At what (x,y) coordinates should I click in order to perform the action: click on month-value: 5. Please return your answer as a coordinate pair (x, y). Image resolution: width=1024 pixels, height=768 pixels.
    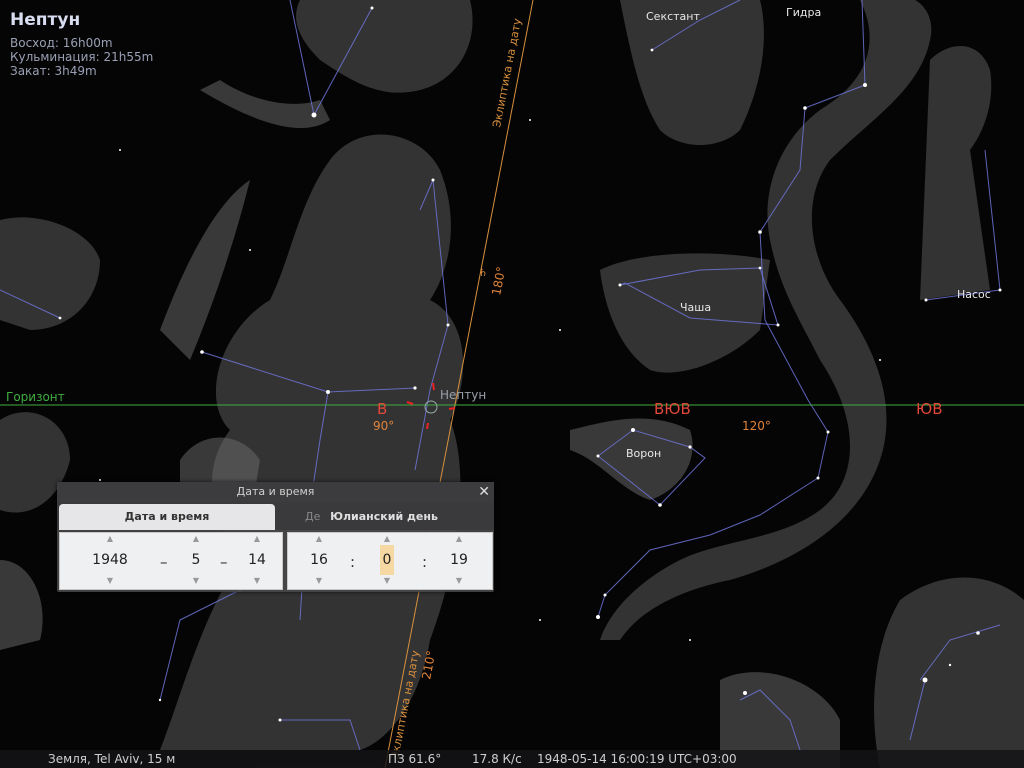
    Looking at the image, I should click on (196, 560).